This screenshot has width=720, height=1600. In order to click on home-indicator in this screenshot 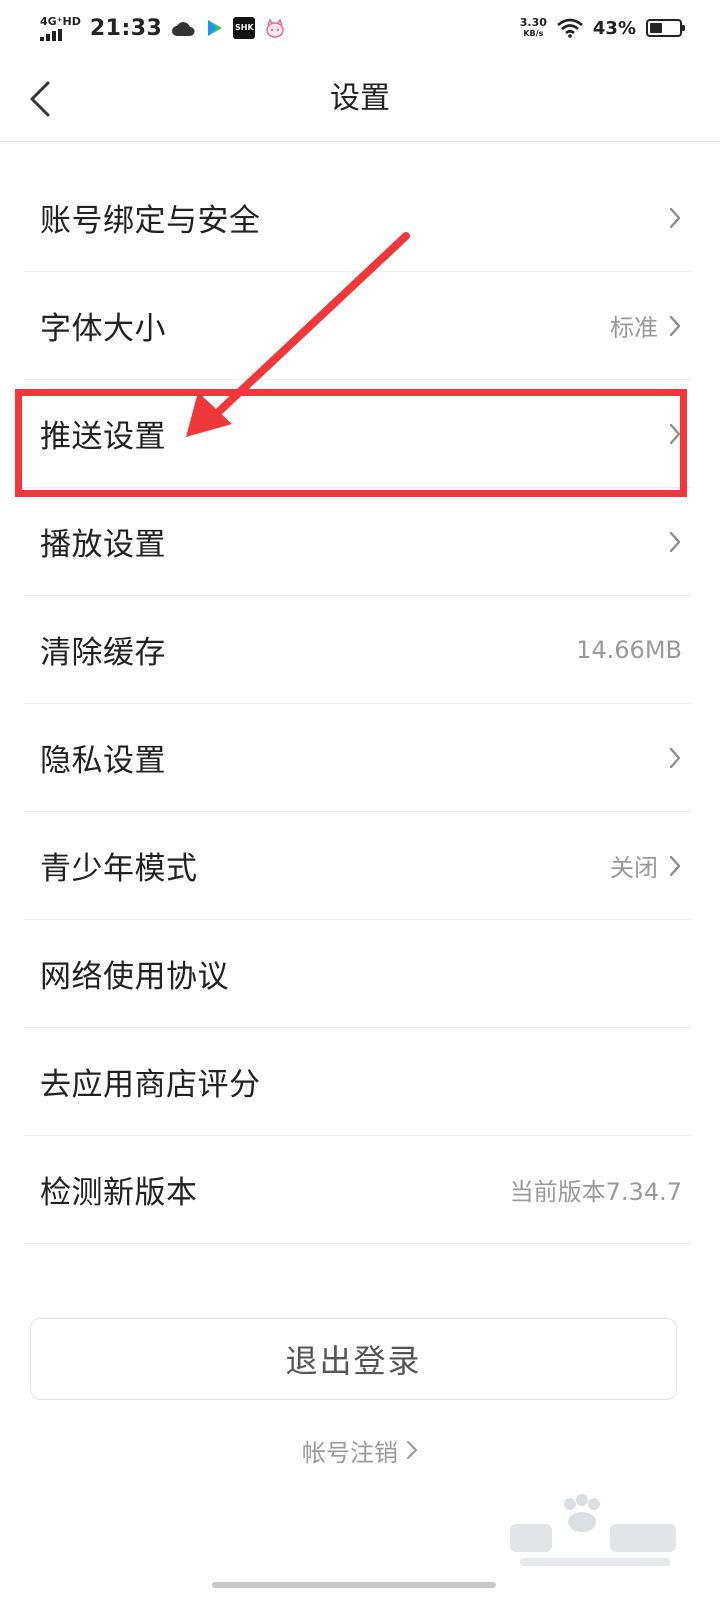, I will do `click(354, 1585)`.